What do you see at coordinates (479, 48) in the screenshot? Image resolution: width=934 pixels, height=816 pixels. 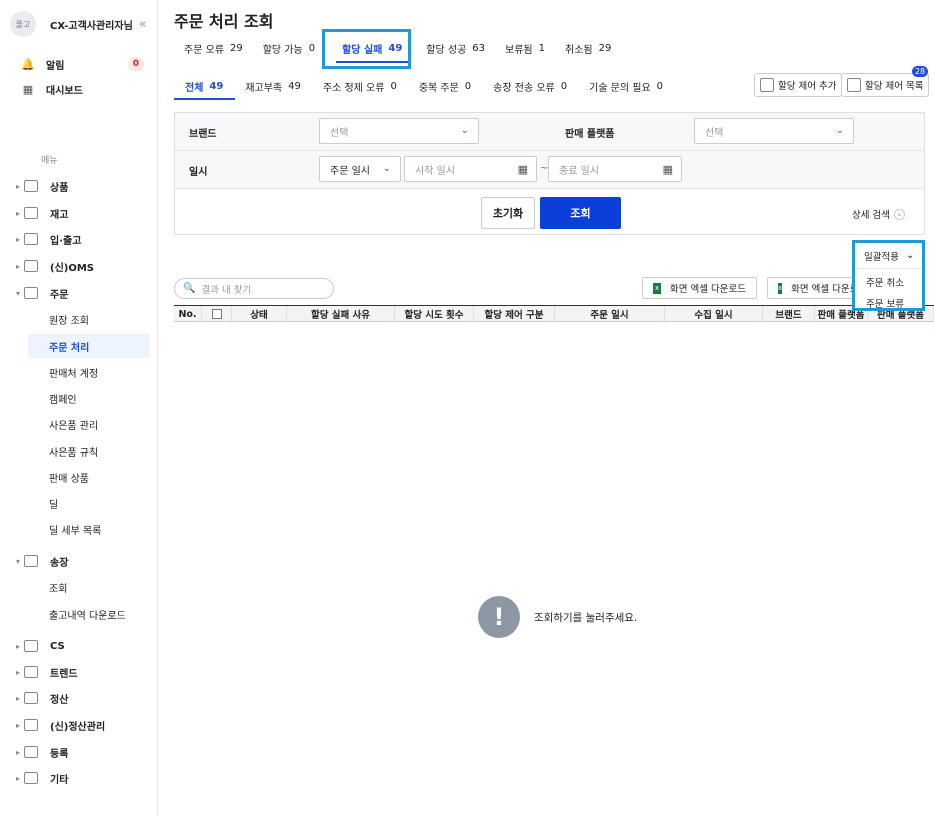 I see `tab-count: 63` at bounding box center [479, 48].